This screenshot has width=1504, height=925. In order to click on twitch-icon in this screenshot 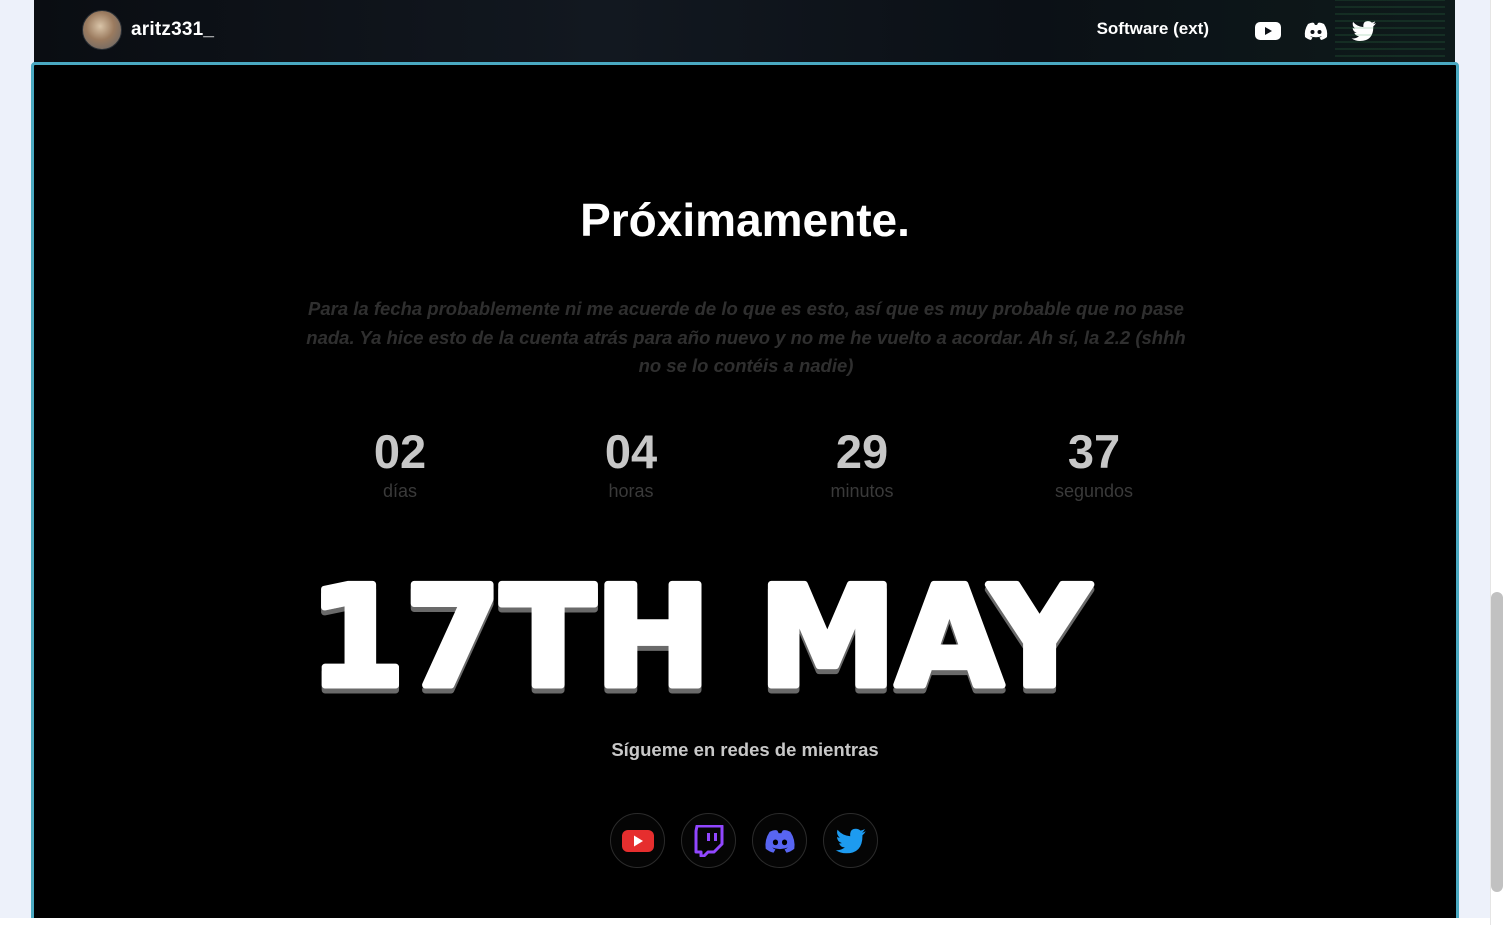, I will do `click(708, 840)`.